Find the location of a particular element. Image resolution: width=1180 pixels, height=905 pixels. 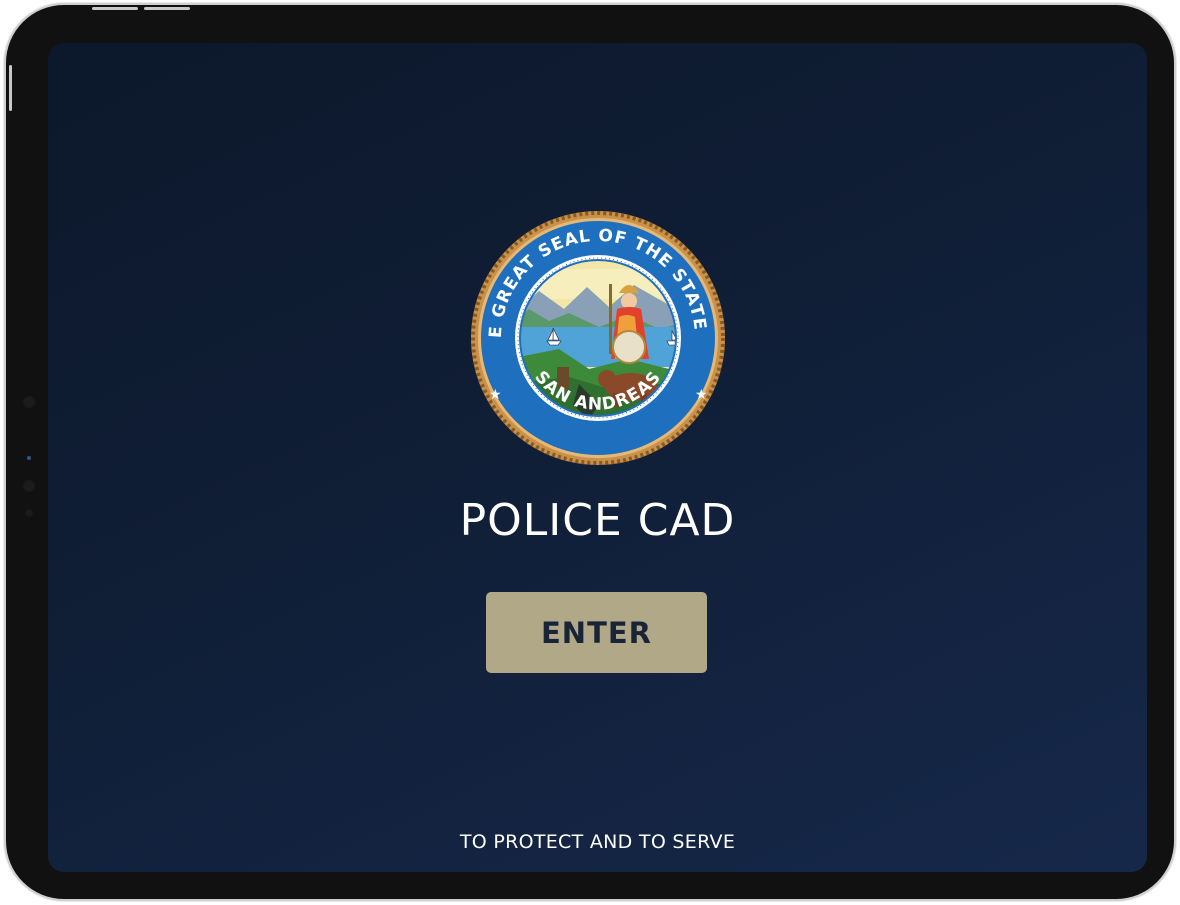

volume-up-hardware-button is located at coordinates (115, 8).